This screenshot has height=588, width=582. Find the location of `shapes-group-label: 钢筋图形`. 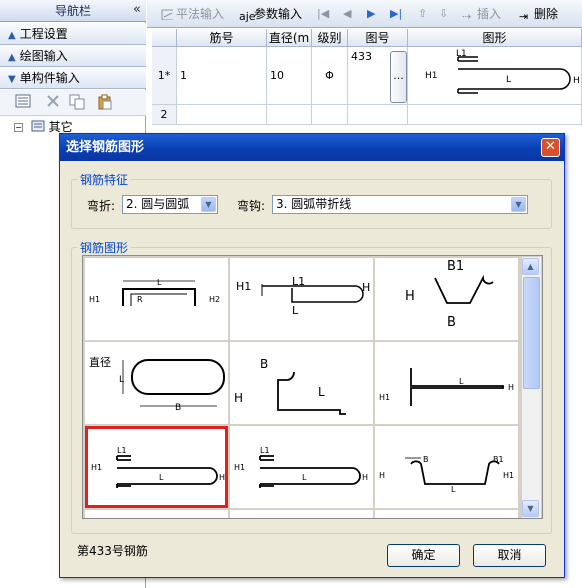

shapes-group-label: 钢筋图形 is located at coordinates (104, 247).